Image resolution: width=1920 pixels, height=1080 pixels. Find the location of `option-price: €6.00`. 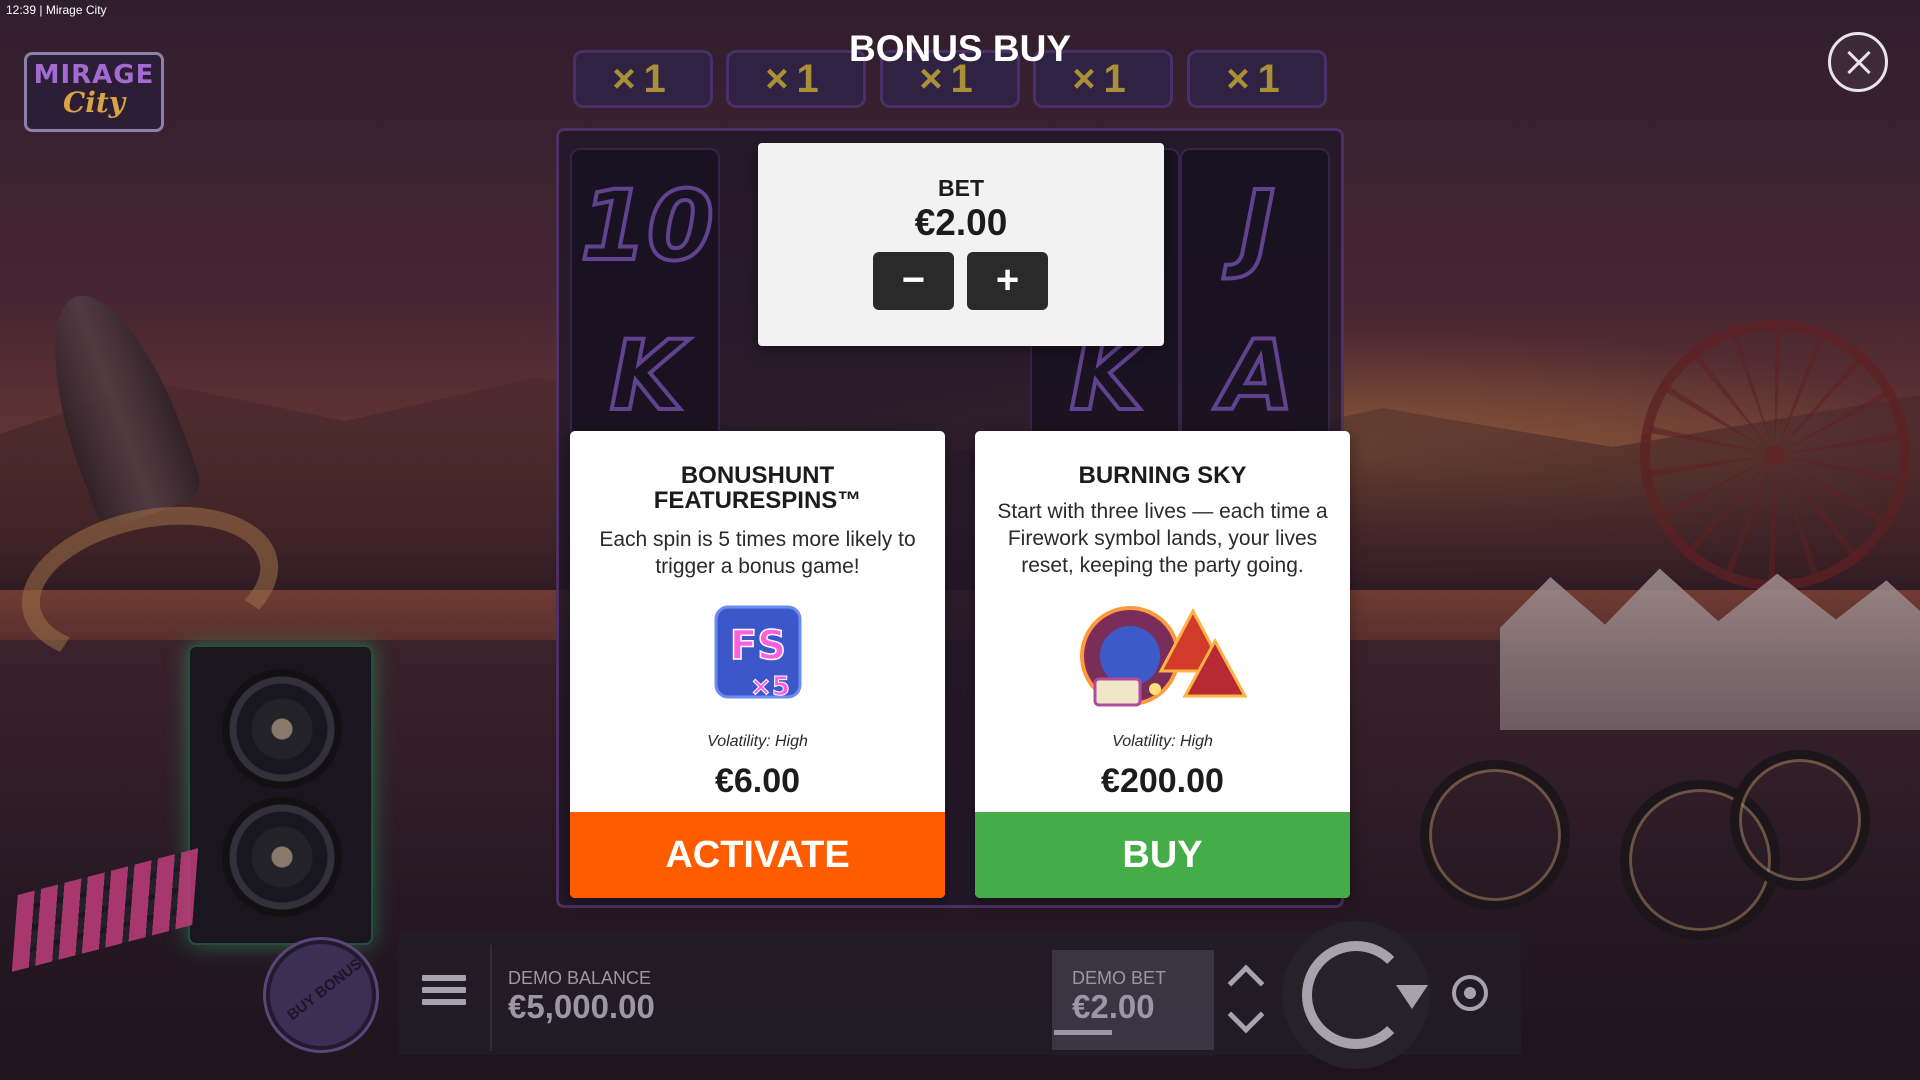

option-price: €6.00 is located at coordinates (757, 781).